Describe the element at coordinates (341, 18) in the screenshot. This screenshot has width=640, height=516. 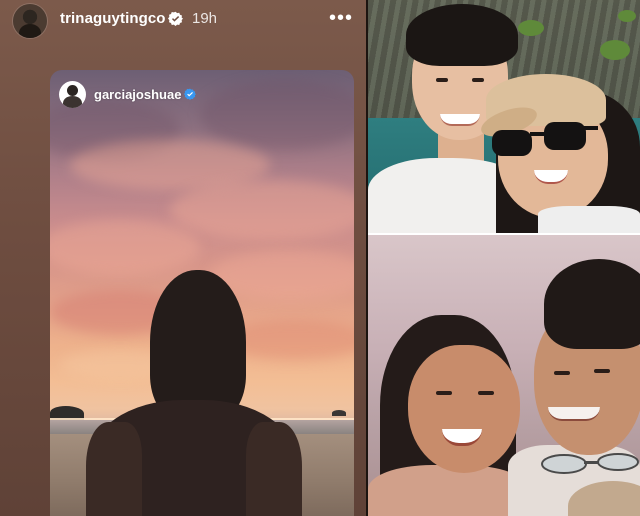
I see `more-options-icon: •••` at that location.